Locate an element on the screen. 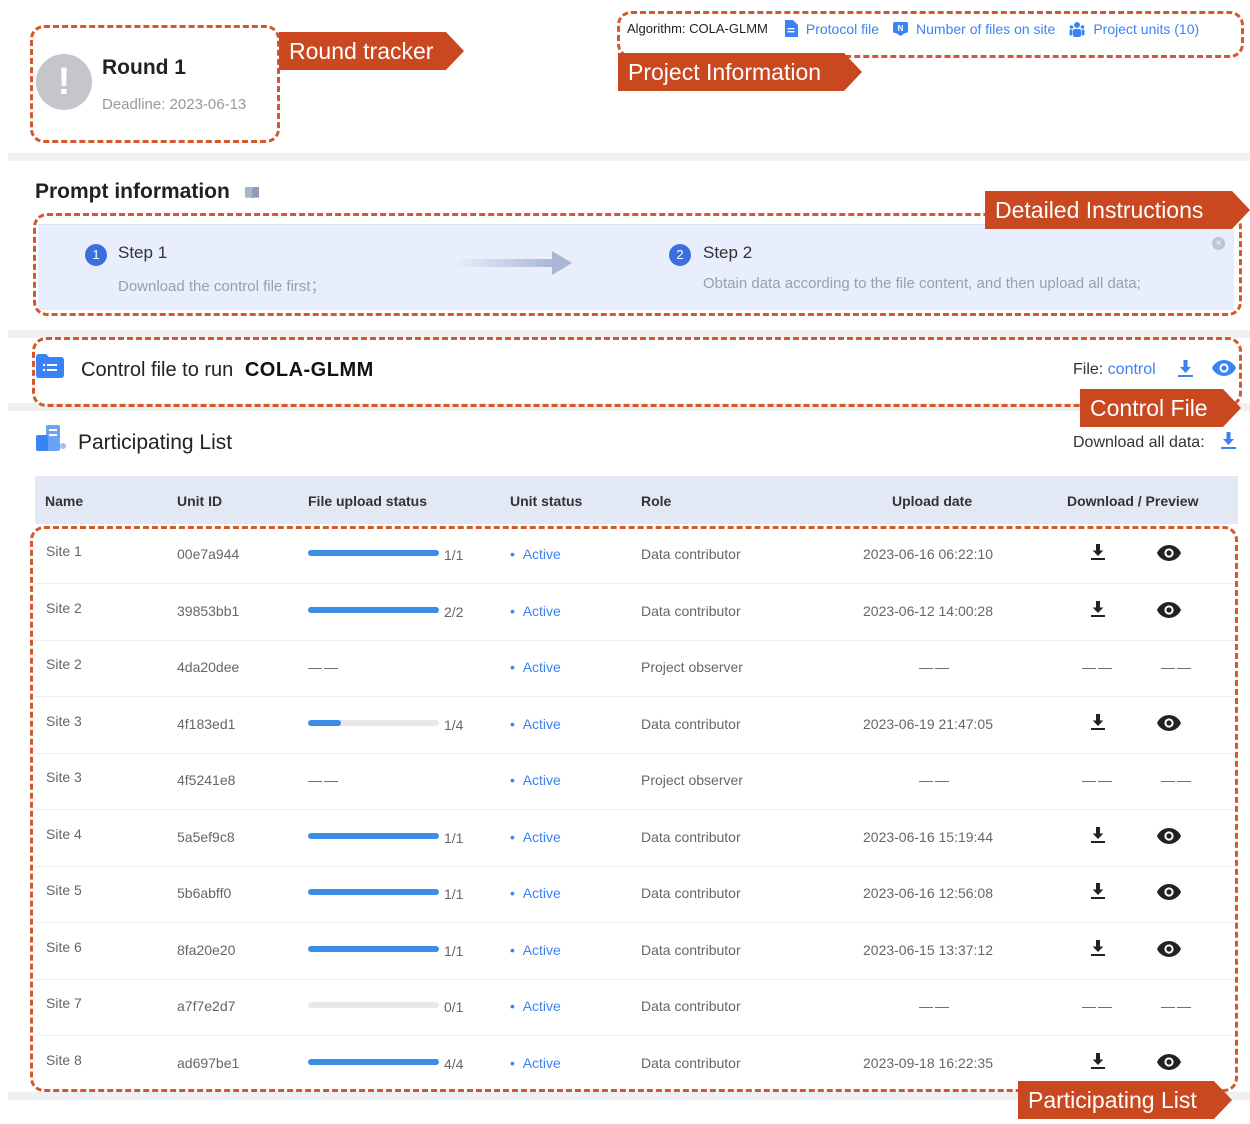 Image resolution: width=1250 pixels, height=1124 pixels. close-icon: × is located at coordinates (1218, 243).